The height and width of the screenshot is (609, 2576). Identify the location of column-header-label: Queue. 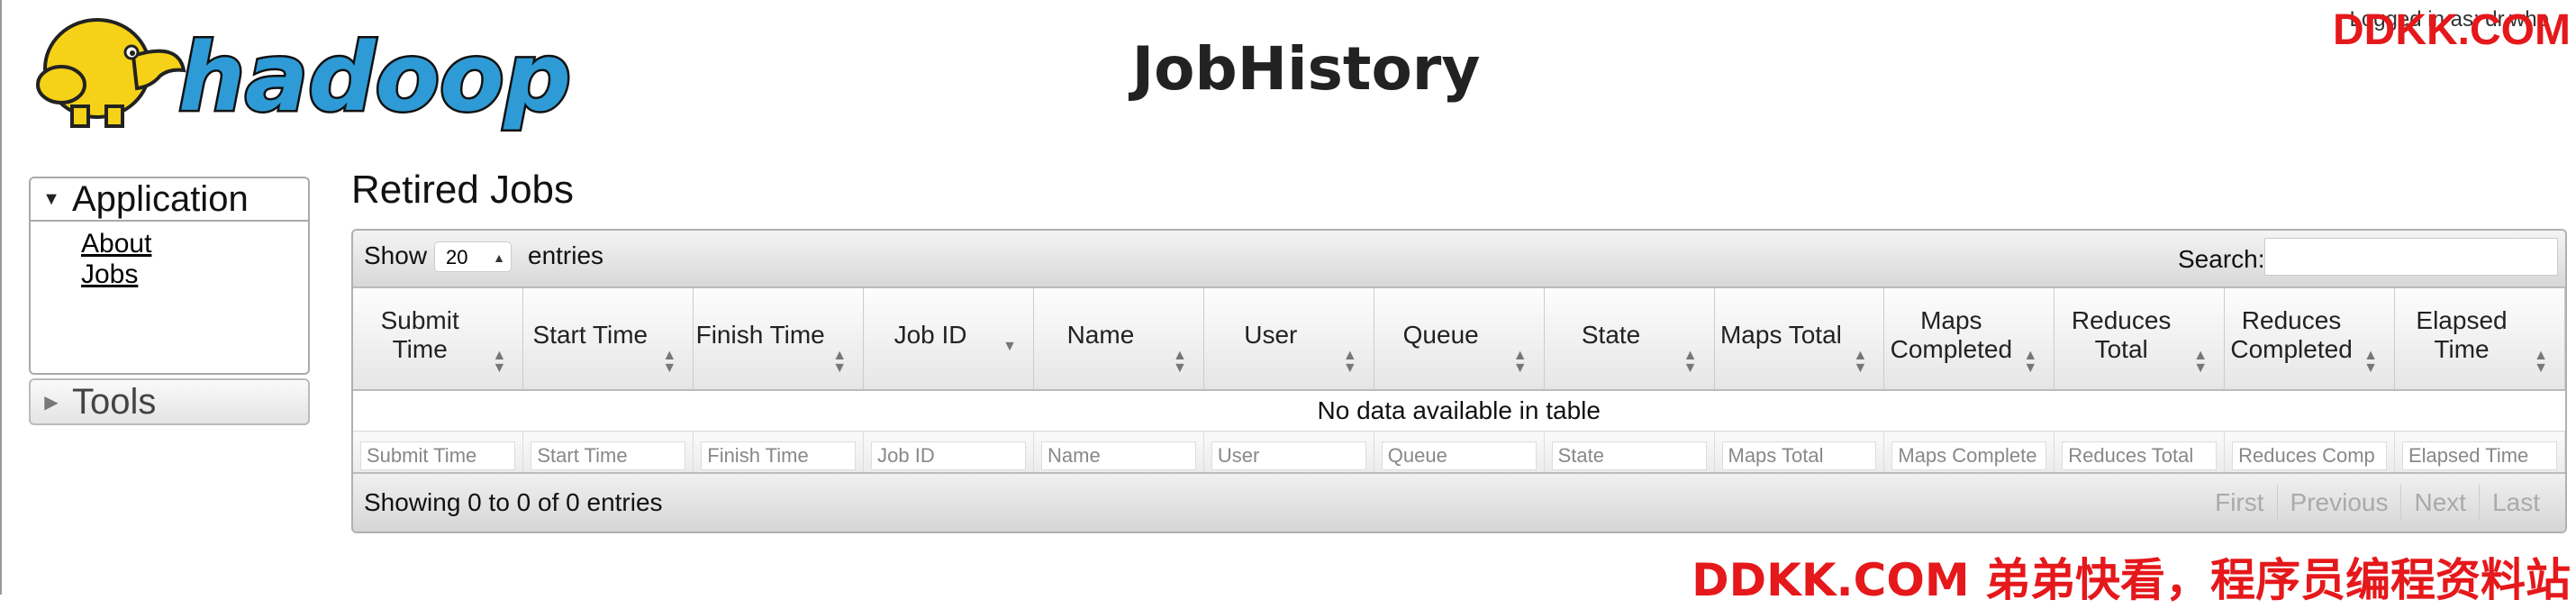
(1440, 335).